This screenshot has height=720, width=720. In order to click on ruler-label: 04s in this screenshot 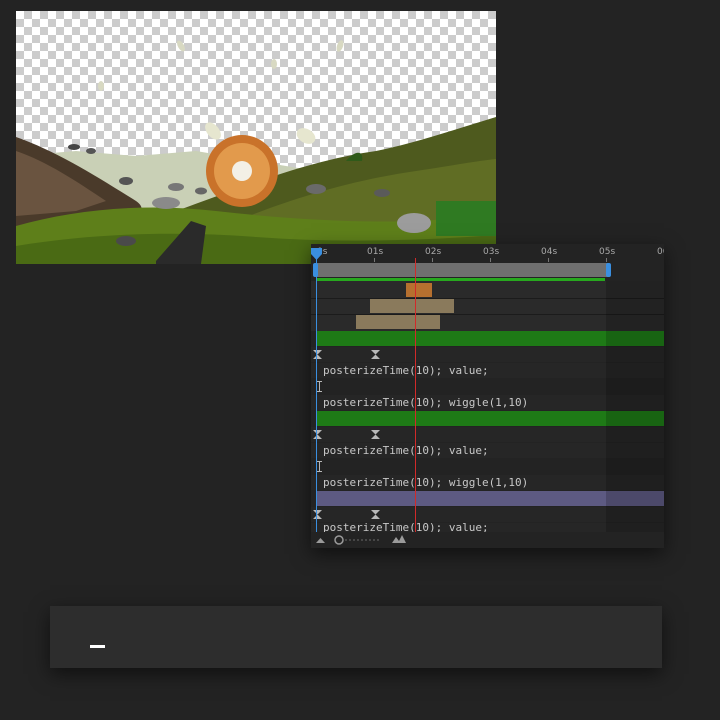, I will do `click(549, 252)`.